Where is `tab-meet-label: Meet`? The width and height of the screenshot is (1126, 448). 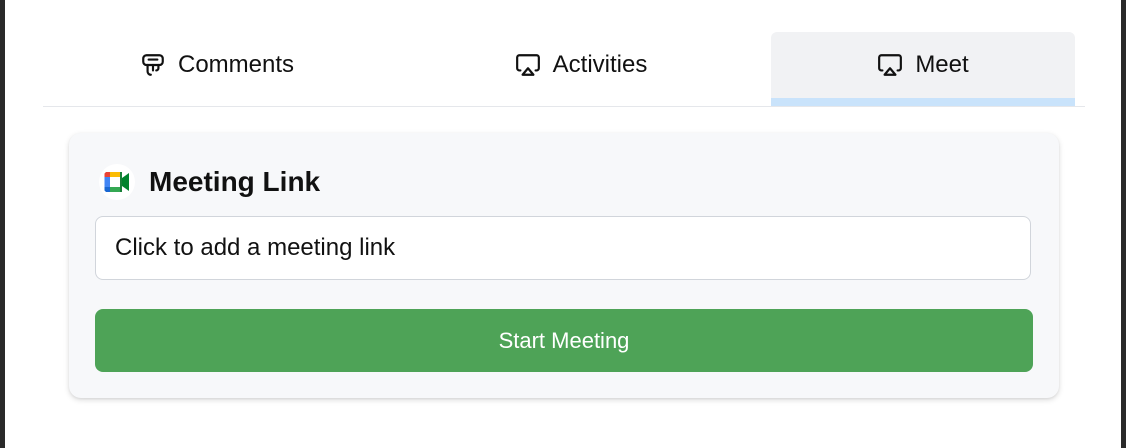
tab-meet-label: Meet is located at coordinates (942, 64).